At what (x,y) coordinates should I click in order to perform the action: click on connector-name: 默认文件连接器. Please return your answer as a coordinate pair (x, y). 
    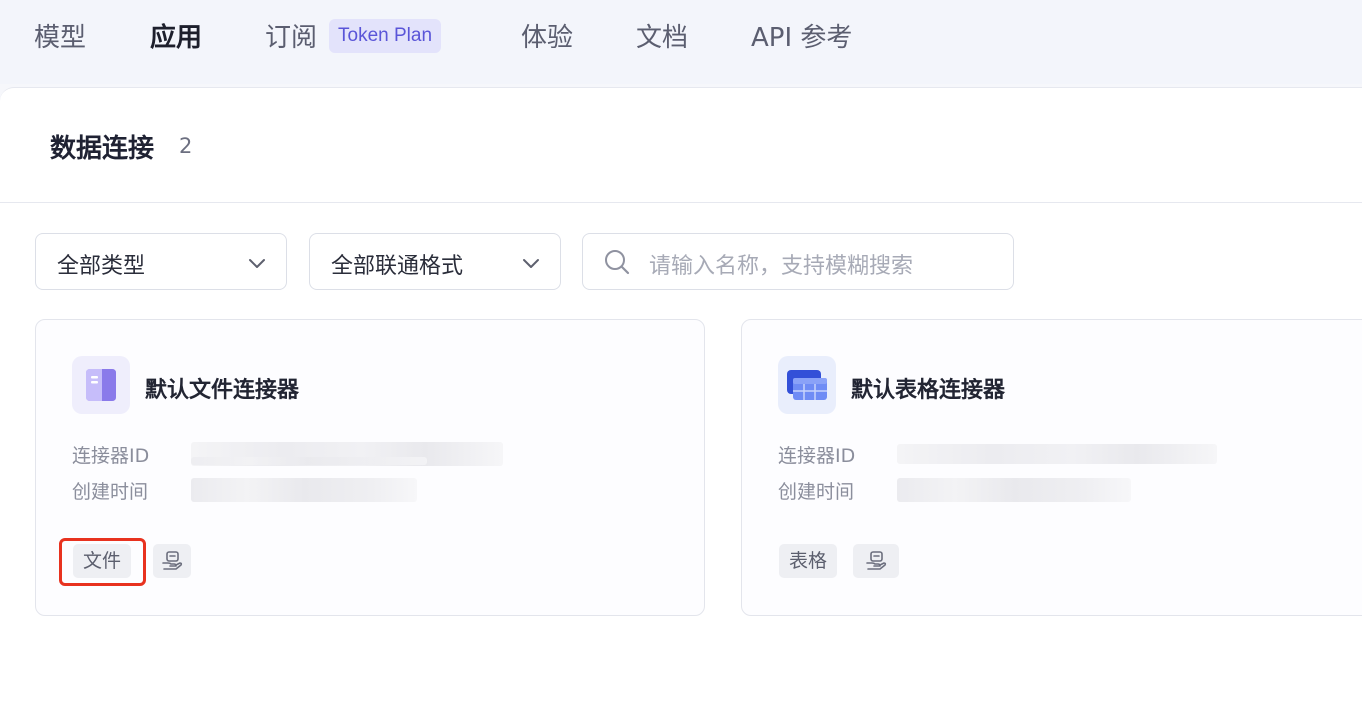
    Looking at the image, I should click on (222, 390).